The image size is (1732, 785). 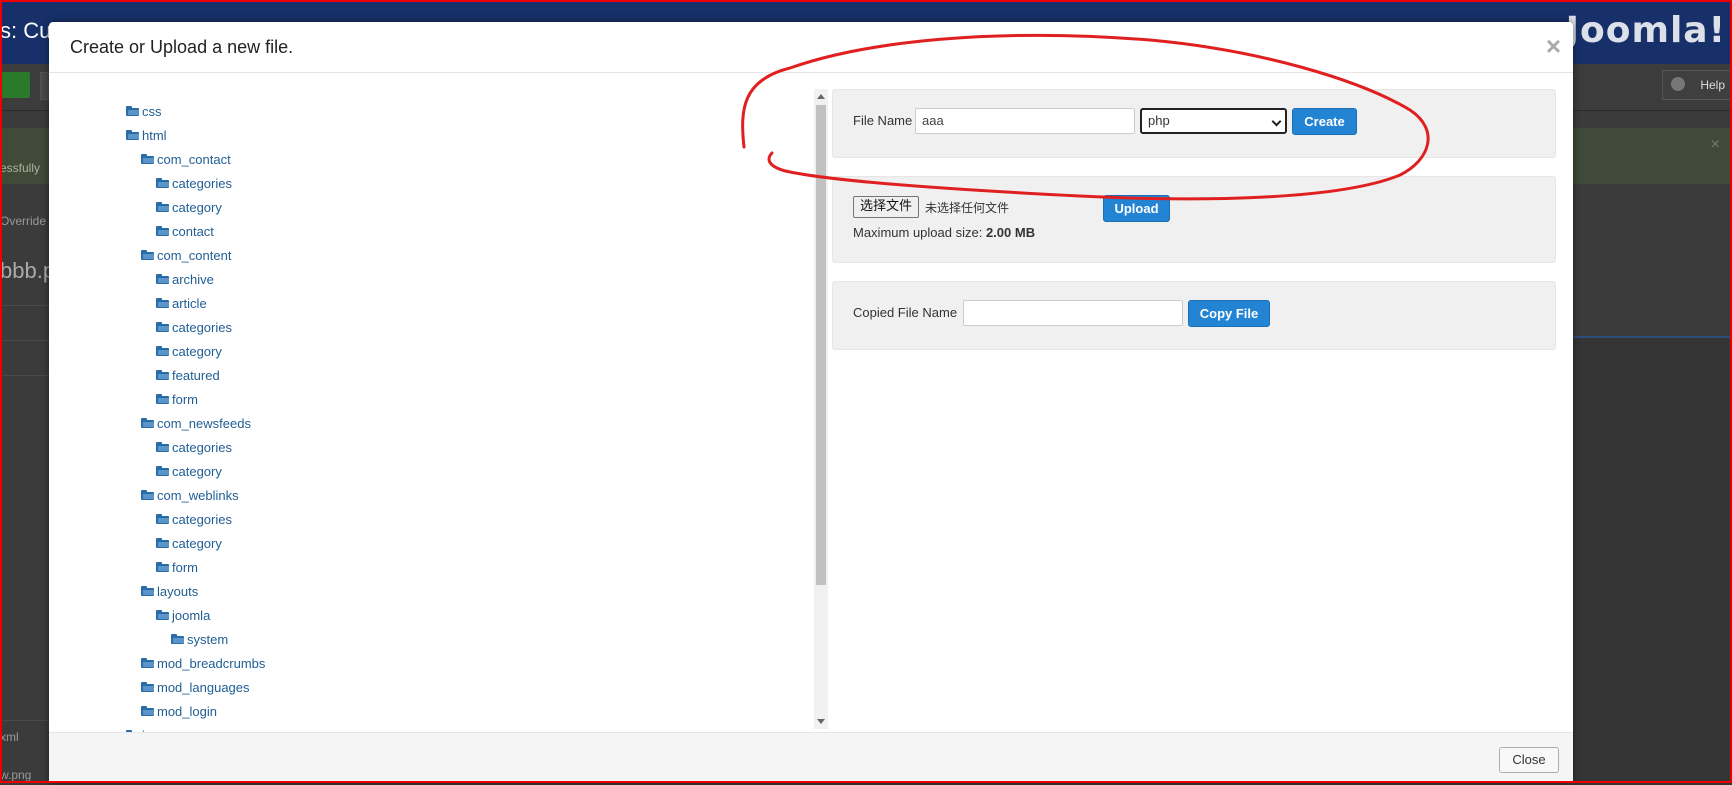 What do you see at coordinates (23, 221) in the screenshot?
I see `background-overrides-tab: Override` at bounding box center [23, 221].